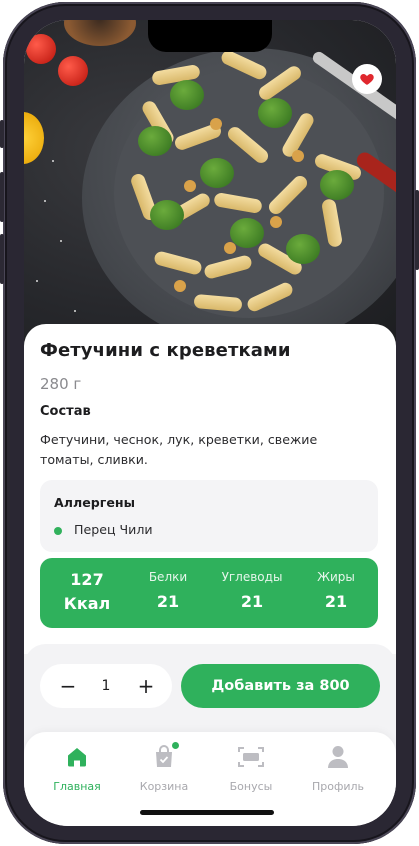 This screenshot has width=419, height=846. Describe the element at coordinates (209, 516) in the screenshot. I see `allergens-box: Аллергены Перец Чили` at that location.